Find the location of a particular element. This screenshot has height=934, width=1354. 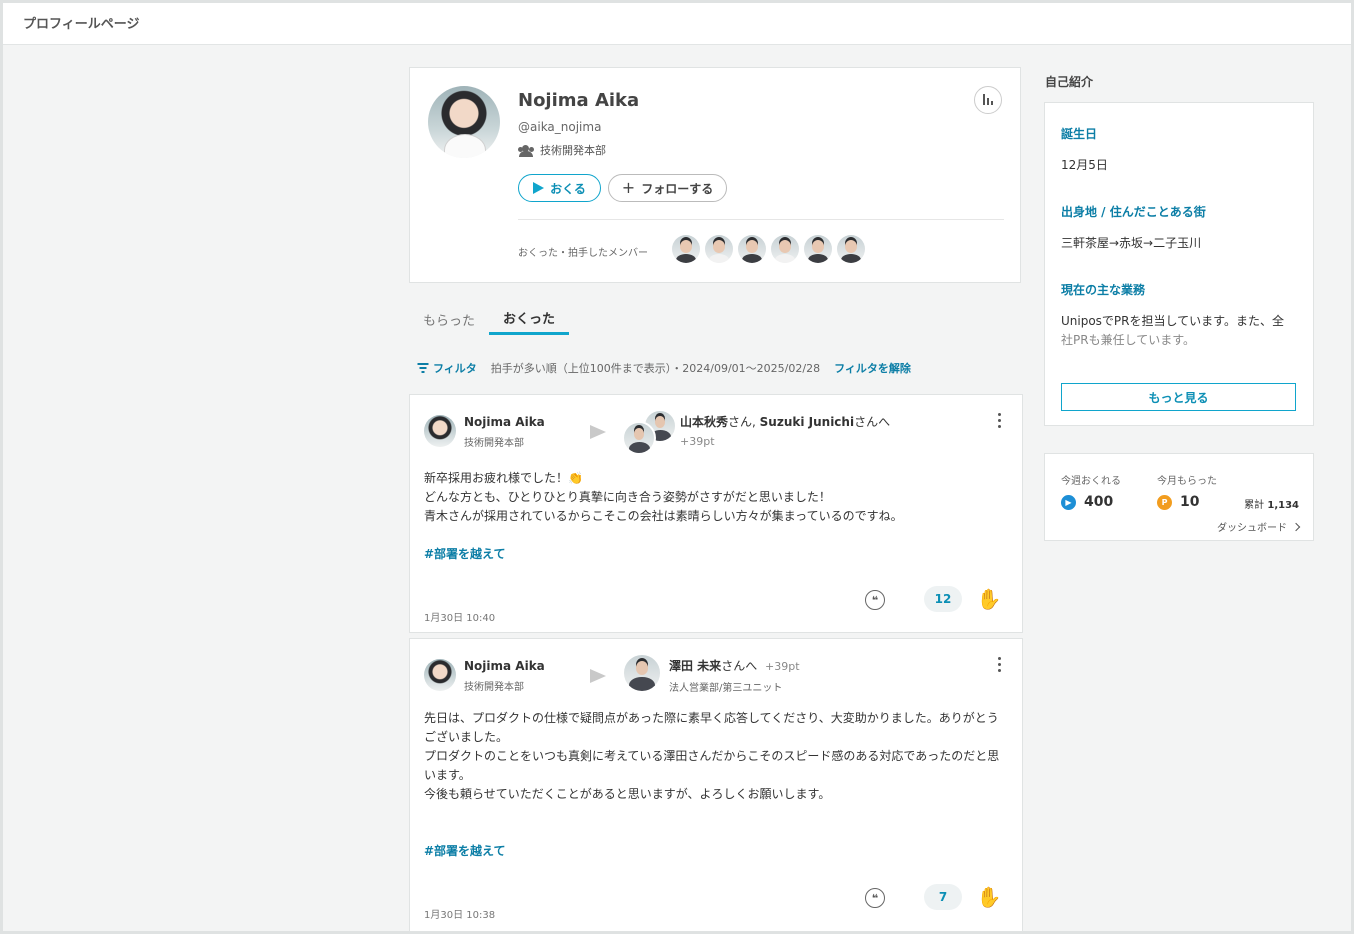

stats-button is located at coordinates (988, 100).